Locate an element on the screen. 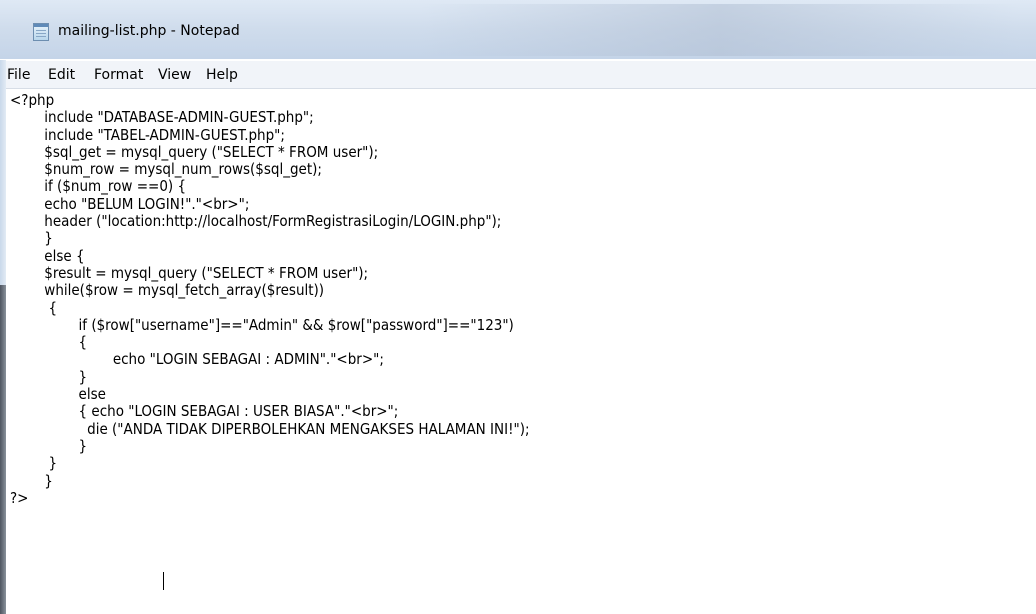  text-cursor is located at coordinates (163, 581).